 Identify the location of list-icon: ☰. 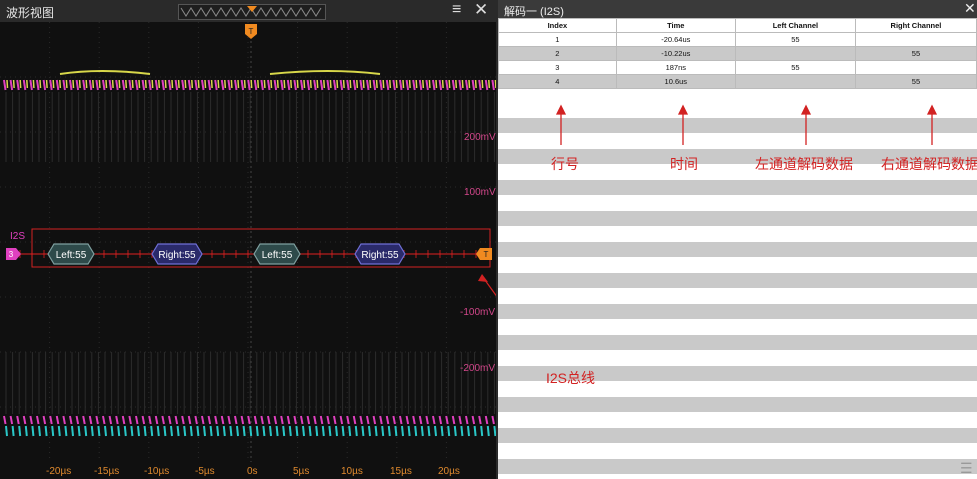
(966, 468).